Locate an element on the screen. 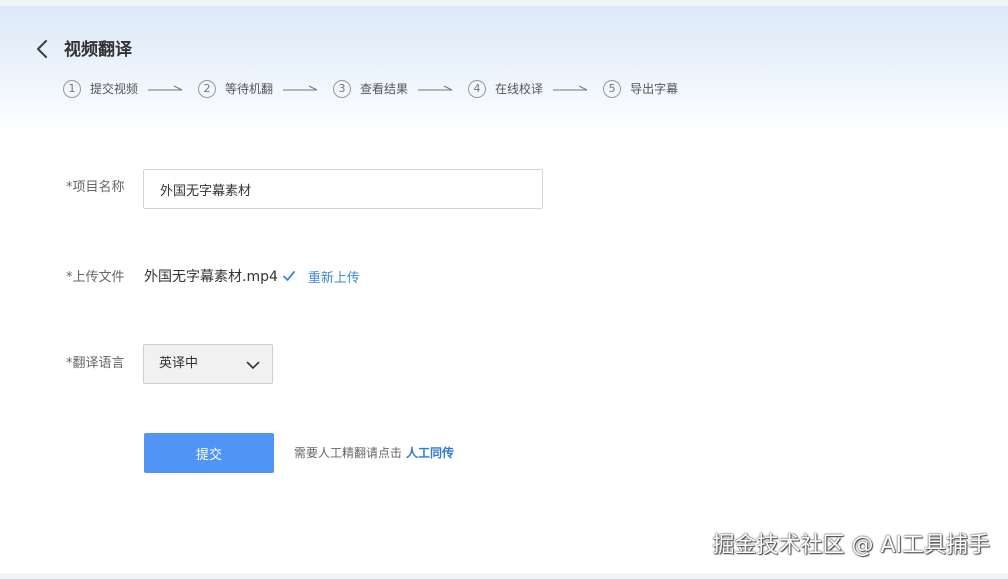 This screenshot has width=1008, height=579. page-title: 视频翻译 is located at coordinates (98, 50).